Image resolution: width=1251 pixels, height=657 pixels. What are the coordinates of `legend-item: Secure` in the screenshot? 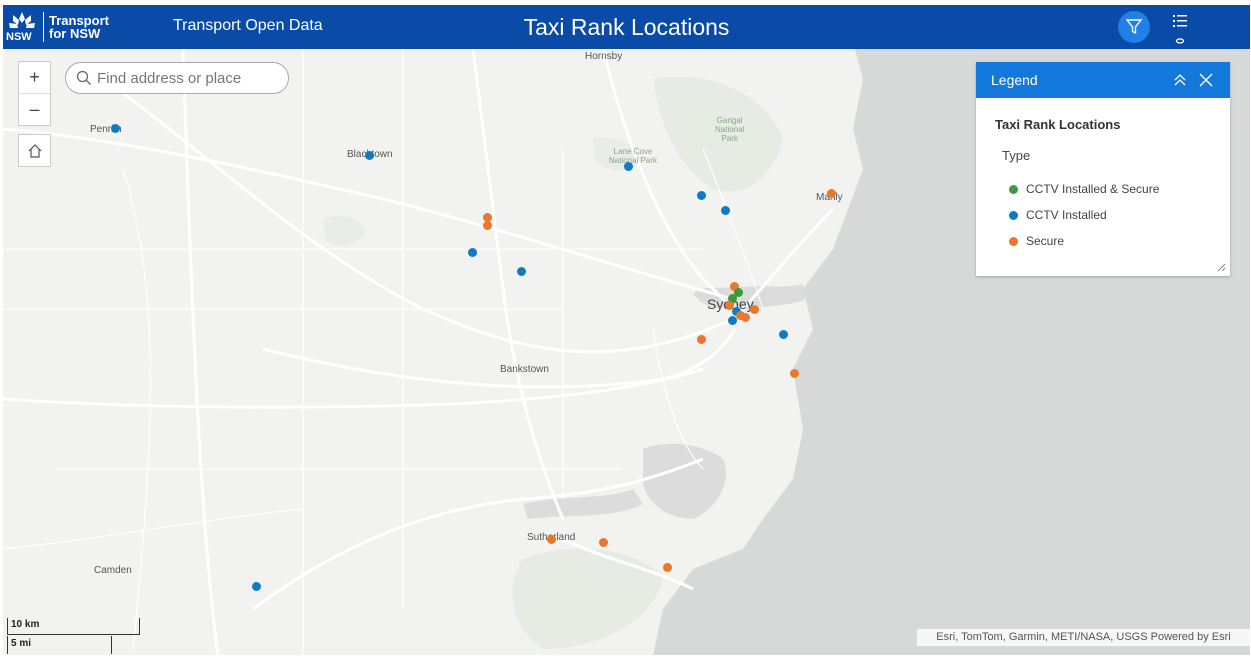 It's located at (1036, 241).